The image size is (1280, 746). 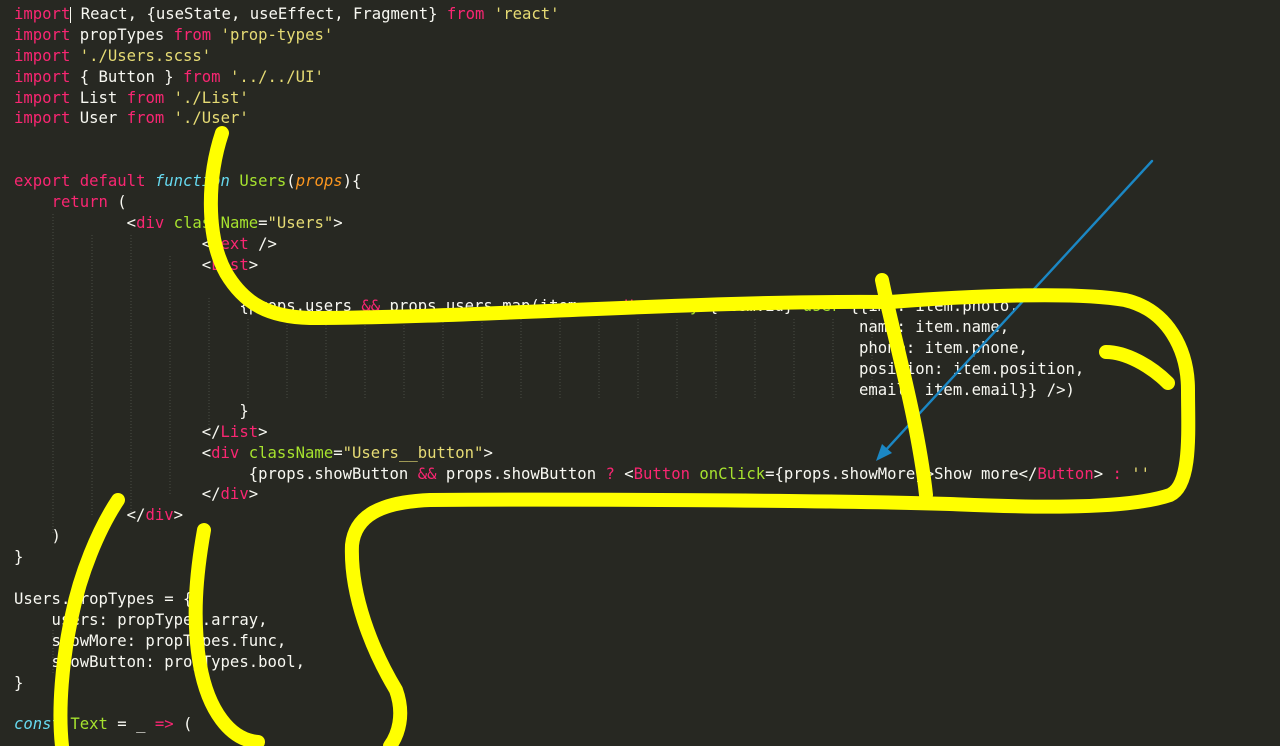 I want to click on code-token: showButton: propTypes.bool,, so click(x=160, y=661).